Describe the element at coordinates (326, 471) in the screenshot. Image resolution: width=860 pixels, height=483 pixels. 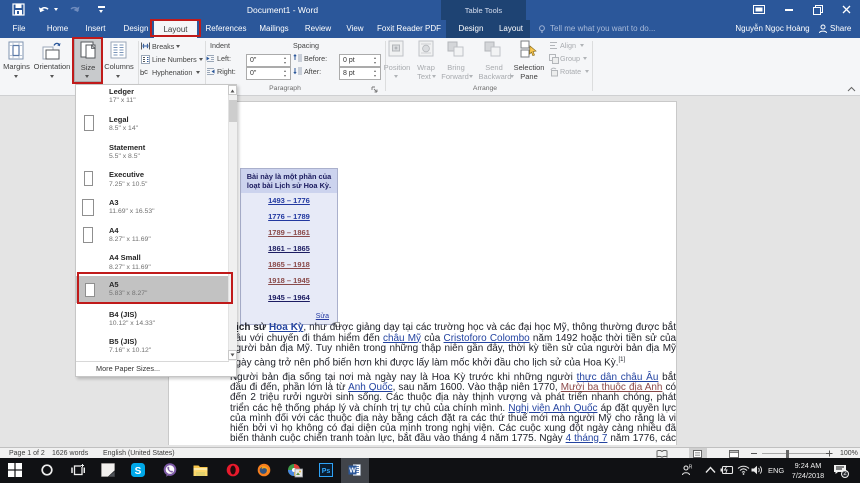
I see `svg-text: Ps` at that location.